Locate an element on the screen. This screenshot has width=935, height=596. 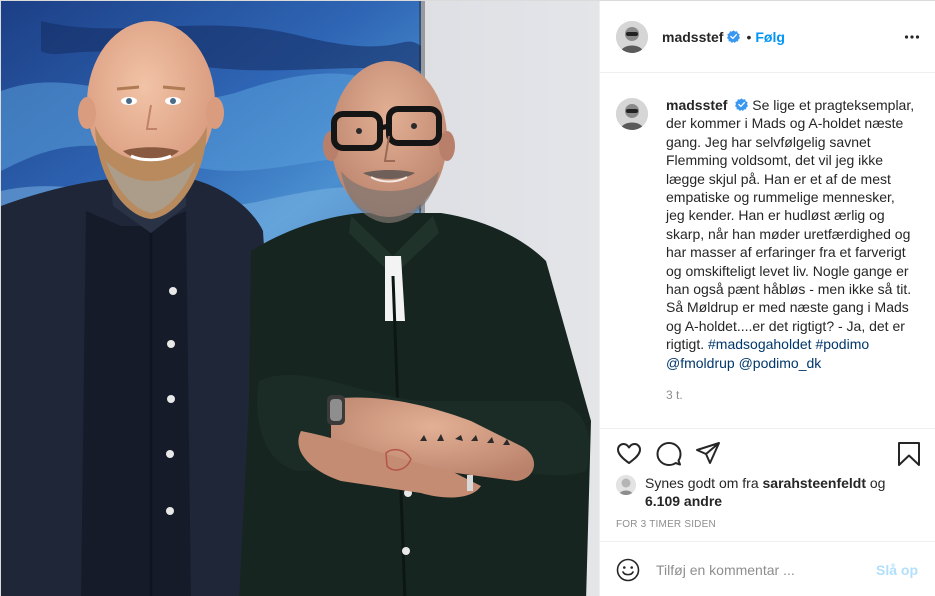
author-avatar is located at coordinates (632, 36).